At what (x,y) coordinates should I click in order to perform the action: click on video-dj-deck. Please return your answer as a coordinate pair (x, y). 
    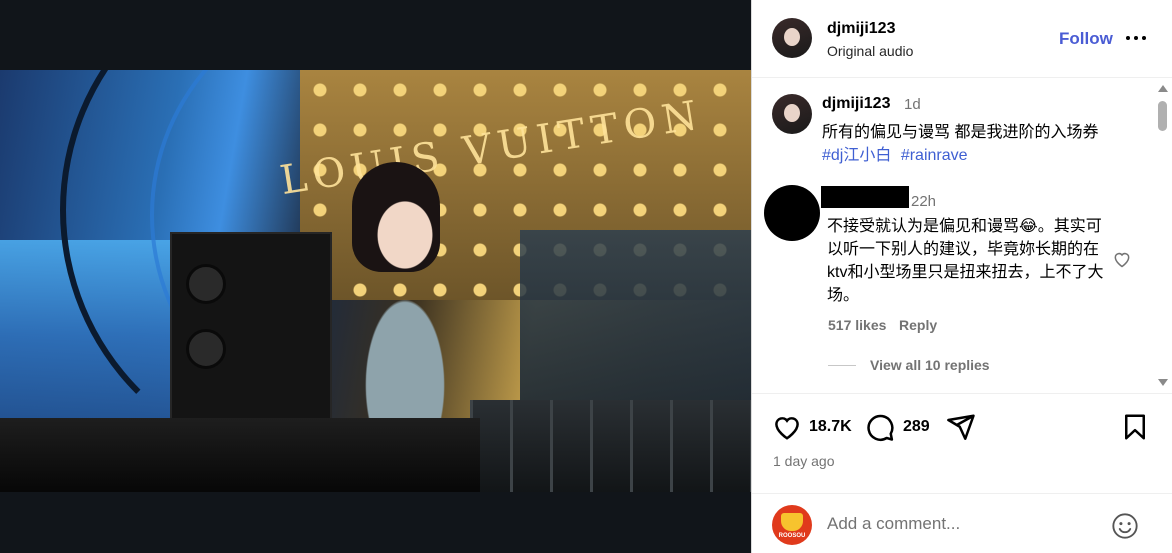
    Looking at the image, I should click on (240, 455).